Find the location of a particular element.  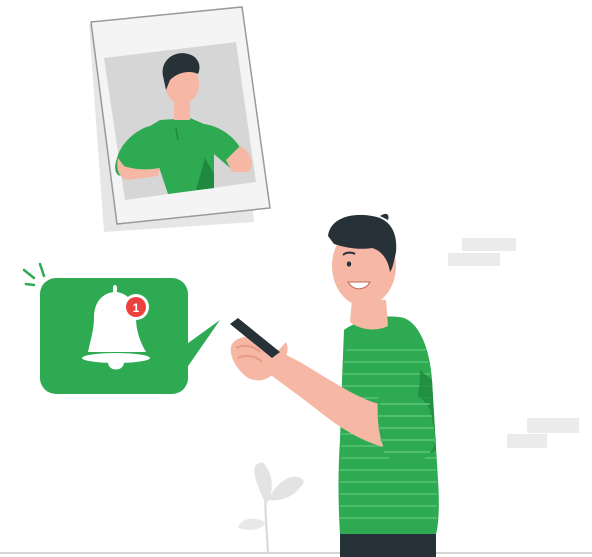

notification-bubble: 1 is located at coordinates (130, 336).